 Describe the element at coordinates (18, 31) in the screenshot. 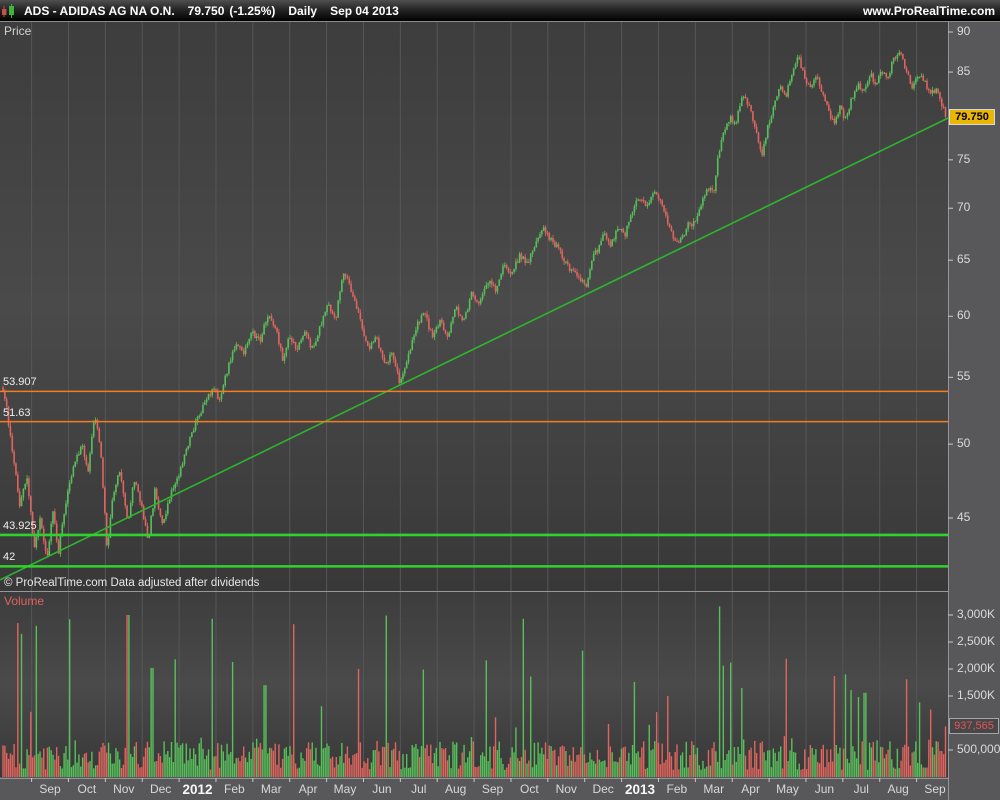

I see `price-pane-title: Price` at that location.